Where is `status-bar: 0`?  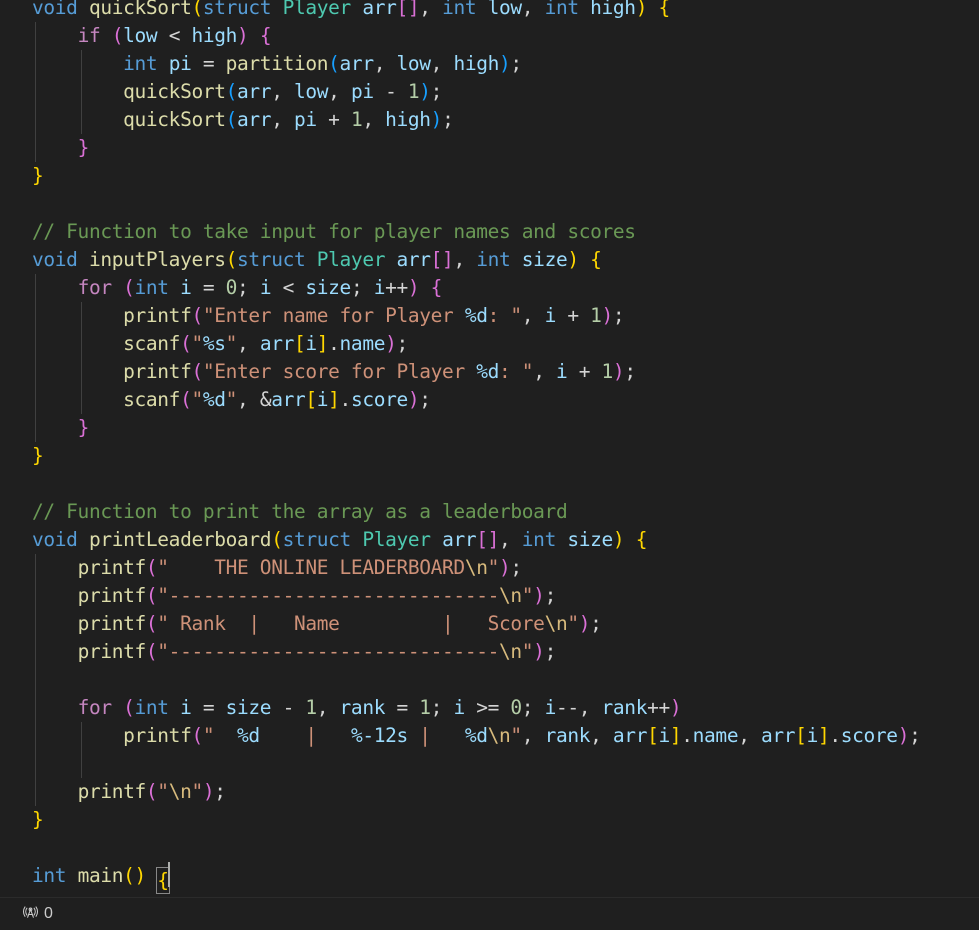 status-bar: 0 is located at coordinates (489, 913).